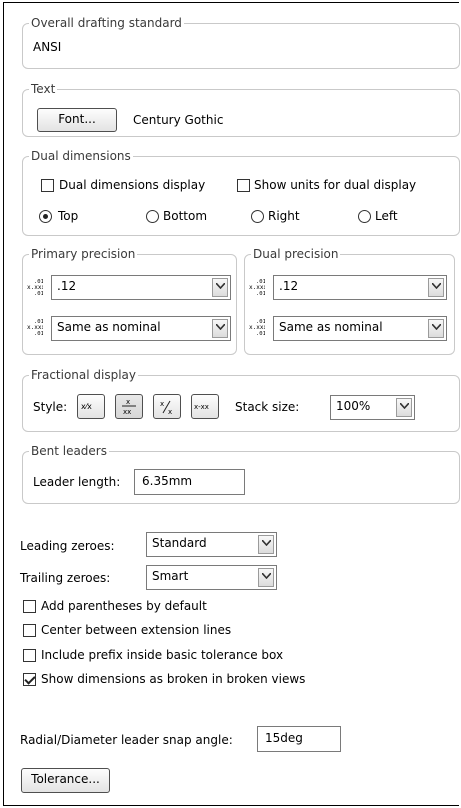 This screenshot has width=461, height=808. I want to click on bent-leaders-legend: Bent leaders, so click(69, 451).